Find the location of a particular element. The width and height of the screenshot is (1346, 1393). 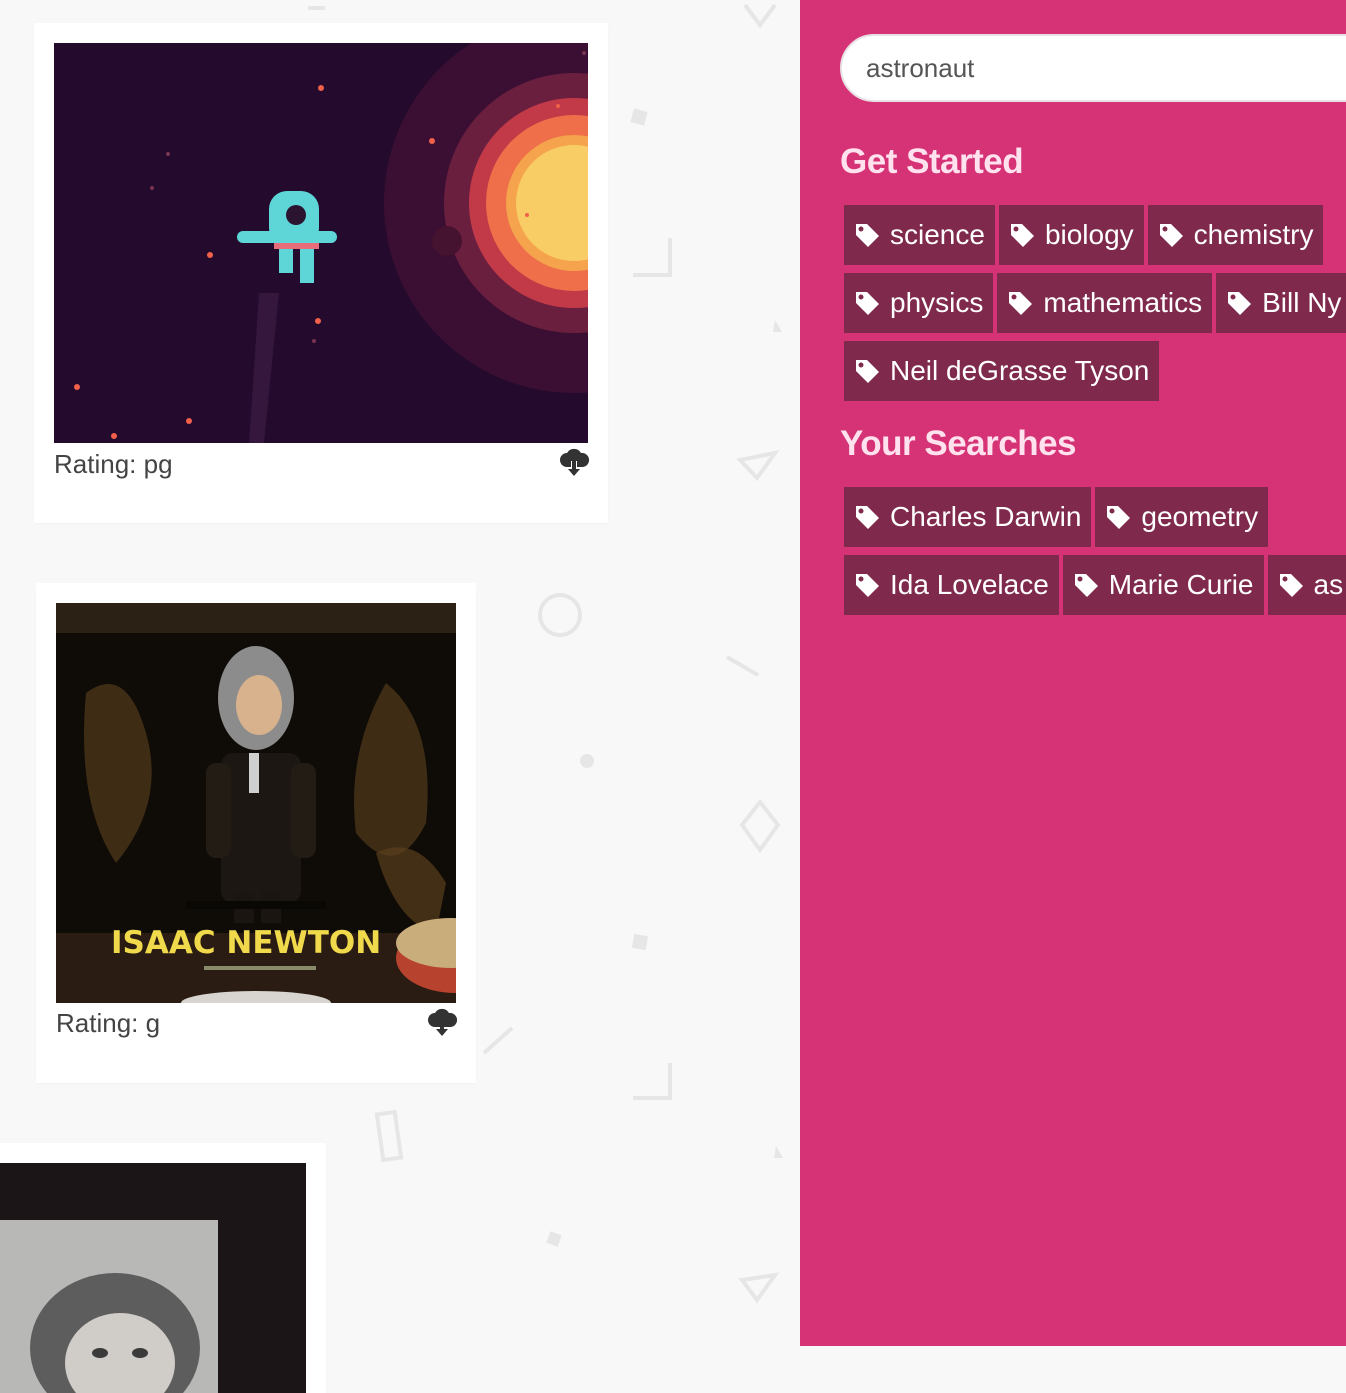

tag-label: physics is located at coordinates (936, 303).